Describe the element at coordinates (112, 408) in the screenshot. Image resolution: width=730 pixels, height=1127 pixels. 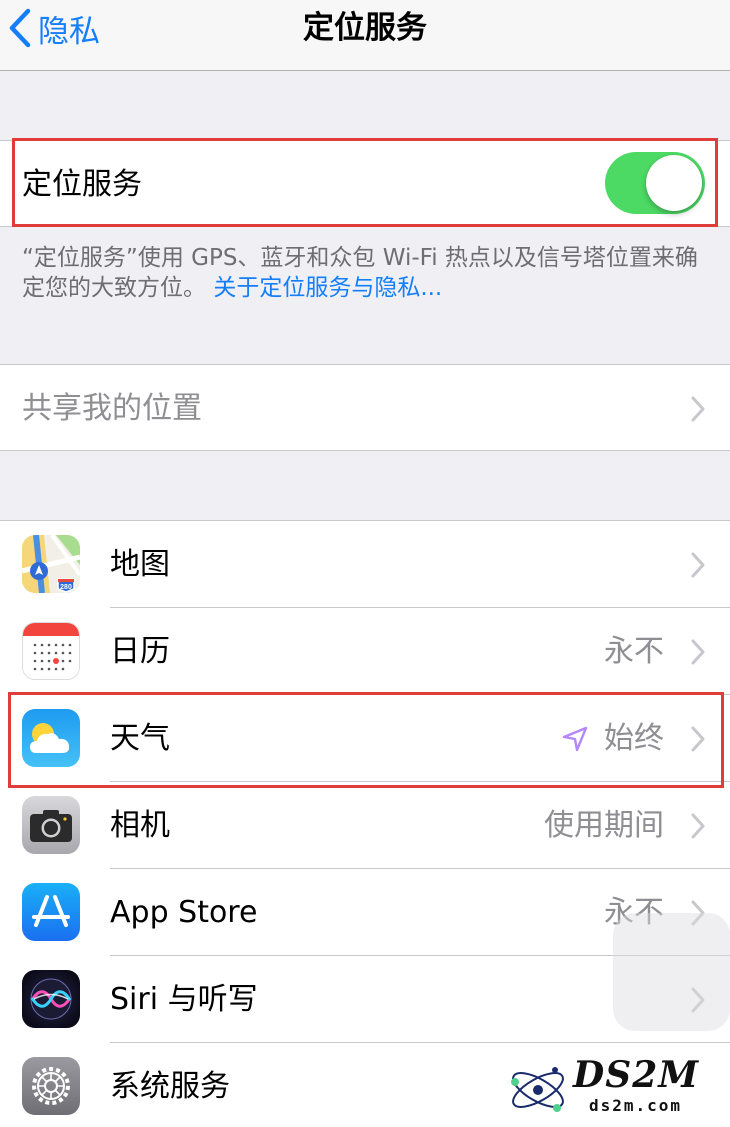
I see `share-my-location-label: 共享我的位置` at that location.